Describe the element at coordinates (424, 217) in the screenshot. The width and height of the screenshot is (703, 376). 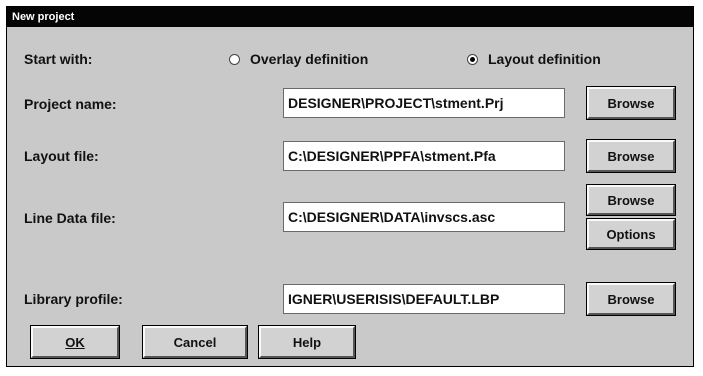
I see `line-data-file-field: C:\DESIGNER\DATA\invscs.asc` at that location.